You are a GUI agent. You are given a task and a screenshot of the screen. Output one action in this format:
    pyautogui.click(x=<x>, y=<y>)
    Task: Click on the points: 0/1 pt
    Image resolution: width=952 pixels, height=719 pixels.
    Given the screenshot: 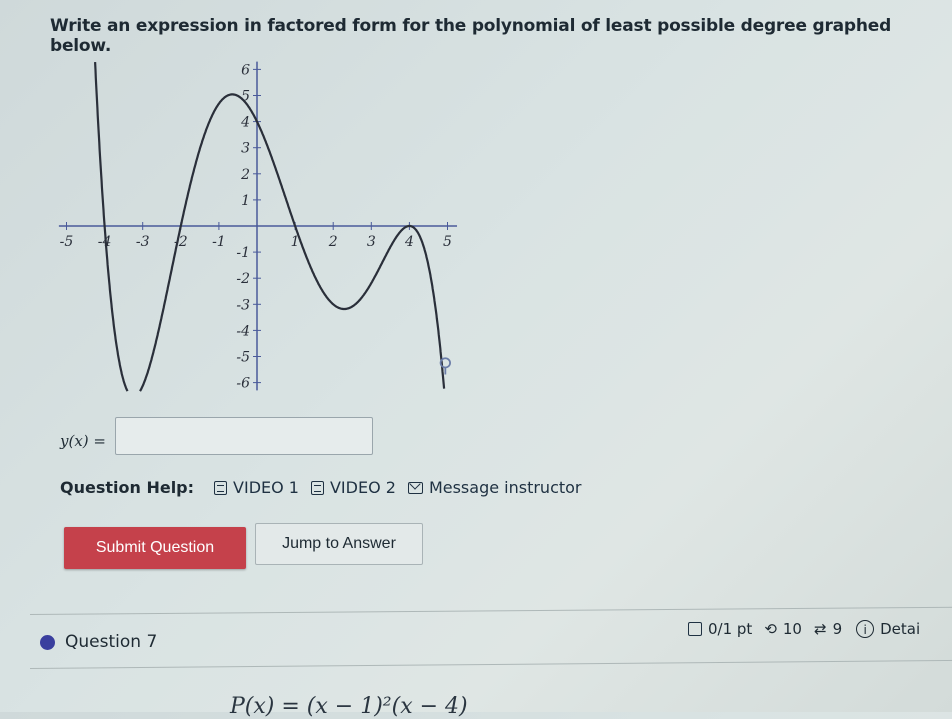 What is the action you would take?
    pyautogui.click(x=730, y=629)
    